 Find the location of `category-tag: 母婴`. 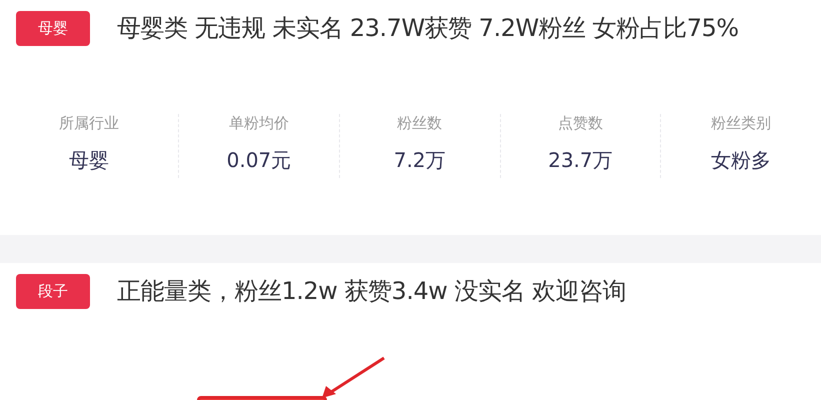

category-tag: 母婴 is located at coordinates (53, 28).